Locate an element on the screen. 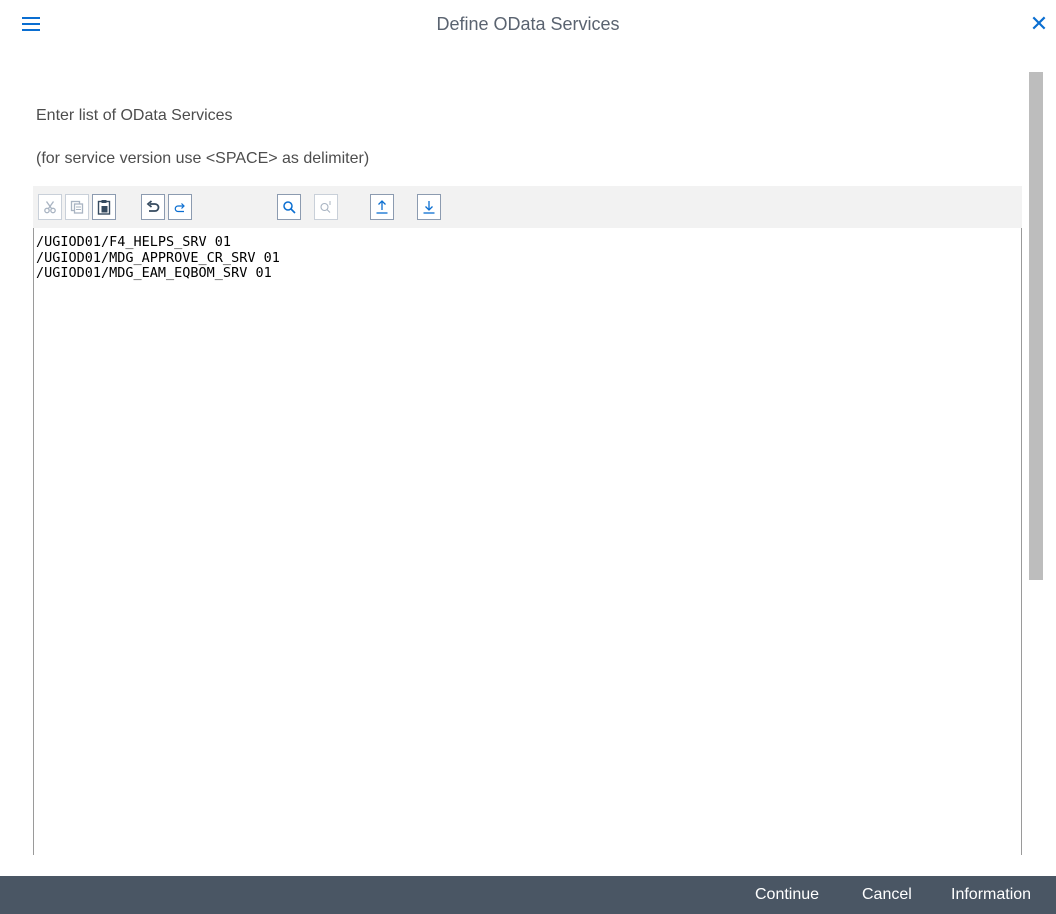 Image resolution: width=1056 pixels, height=914 pixels. editor-toolbar is located at coordinates (527, 207).